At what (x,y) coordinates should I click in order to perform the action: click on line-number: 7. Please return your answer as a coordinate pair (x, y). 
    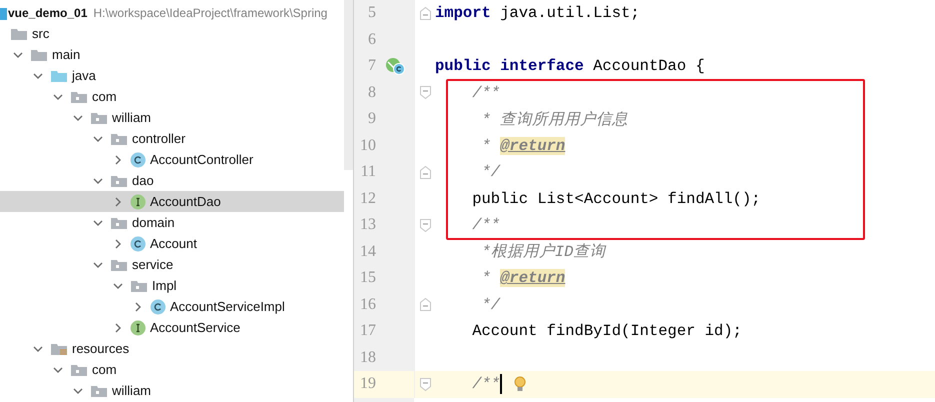
    Looking at the image, I should click on (371, 66).